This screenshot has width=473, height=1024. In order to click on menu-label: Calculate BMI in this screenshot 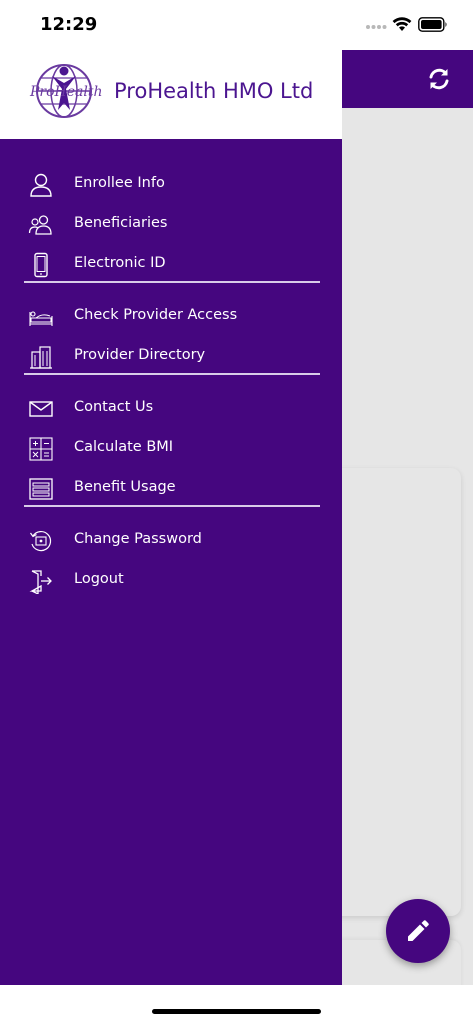, I will do `click(124, 447)`.